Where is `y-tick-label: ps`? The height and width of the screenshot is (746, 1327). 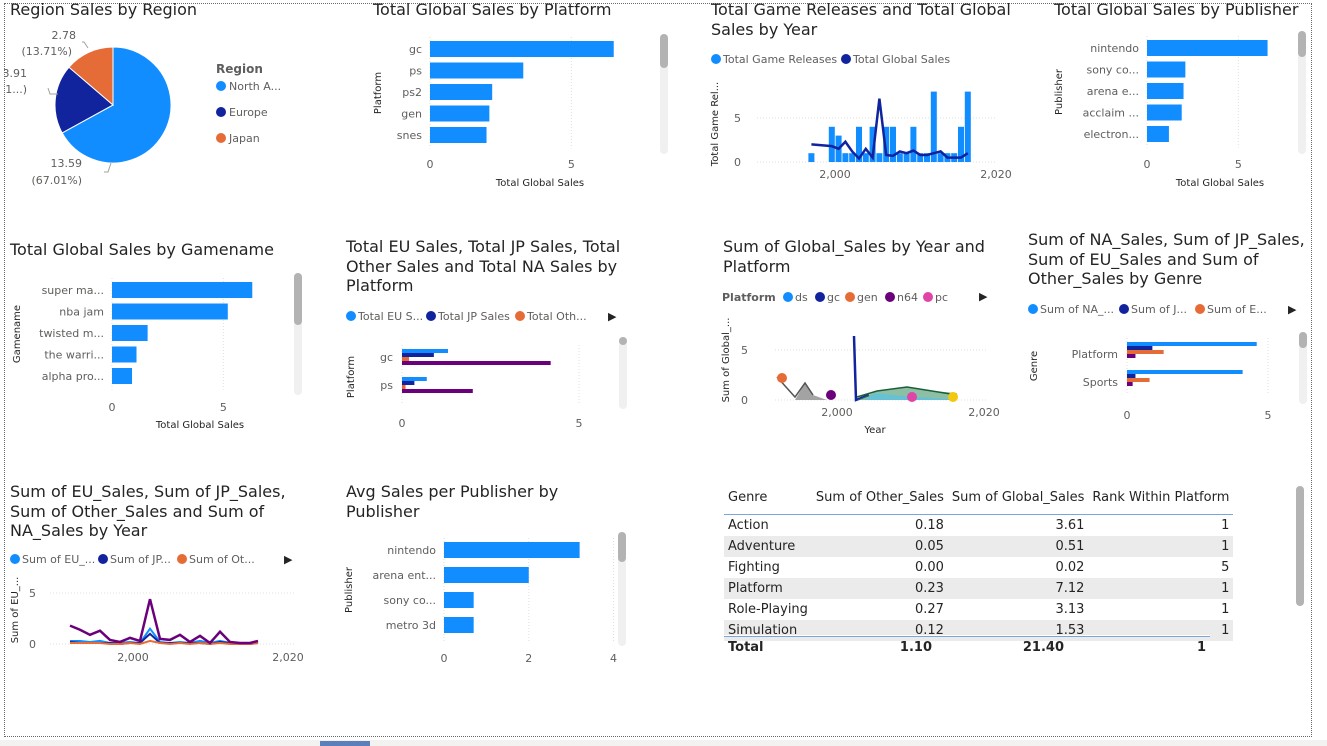 y-tick-label: ps is located at coordinates (386, 385).